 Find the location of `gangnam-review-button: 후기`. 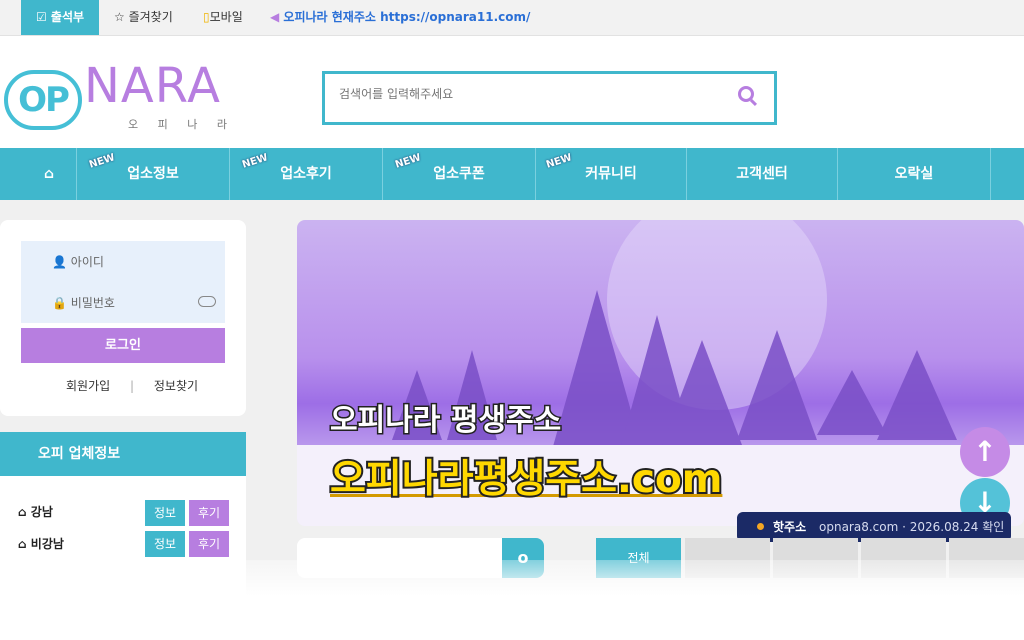

gangnam-review-button: 후기 is located at coordinates (209, 513).